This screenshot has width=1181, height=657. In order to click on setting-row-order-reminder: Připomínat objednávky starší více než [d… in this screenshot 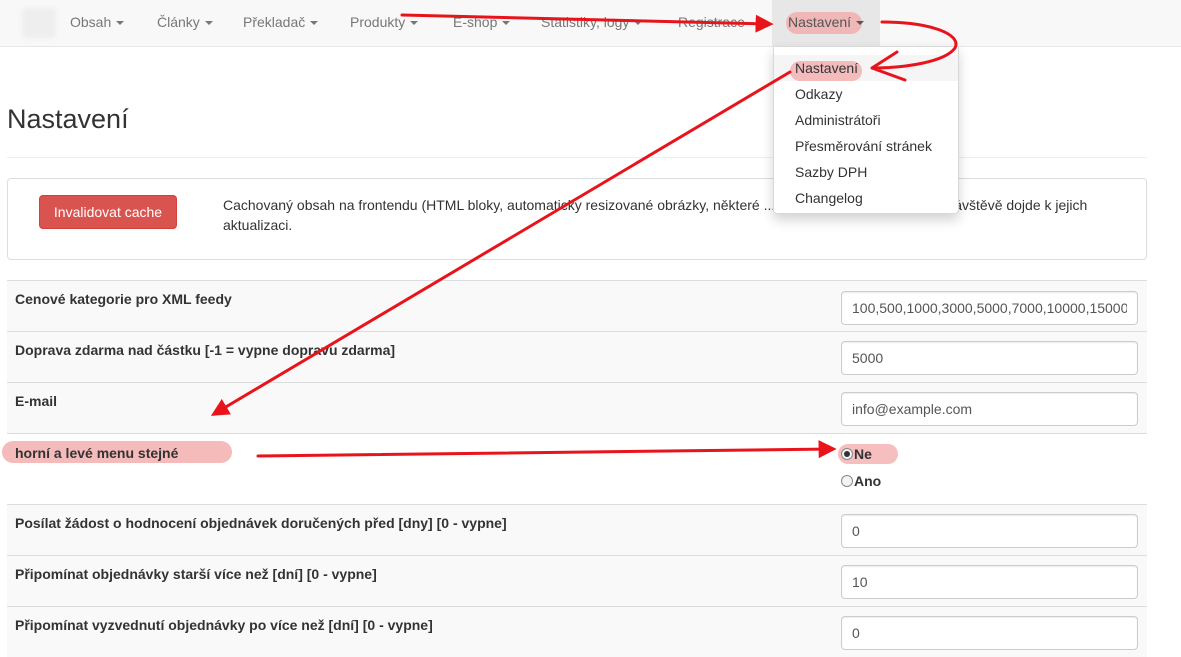, I will do `click(577, 580)`.